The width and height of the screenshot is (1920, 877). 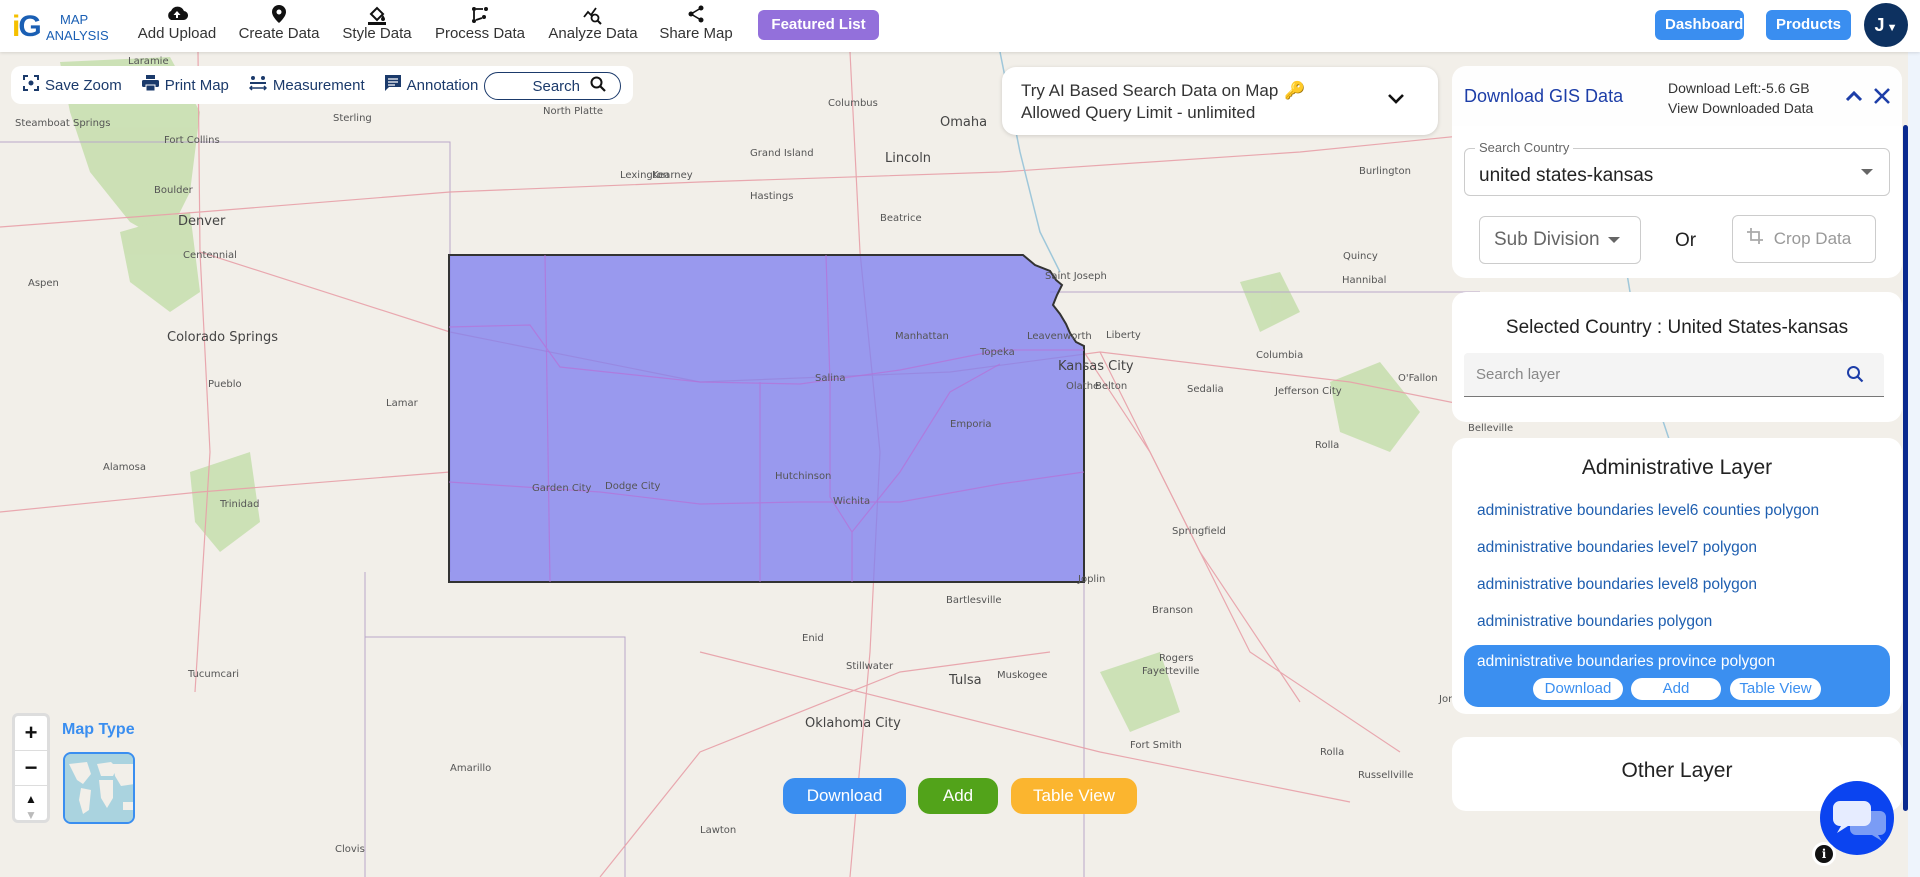 I want to click on panel-scrollbar, so click(x=1905, y=468).